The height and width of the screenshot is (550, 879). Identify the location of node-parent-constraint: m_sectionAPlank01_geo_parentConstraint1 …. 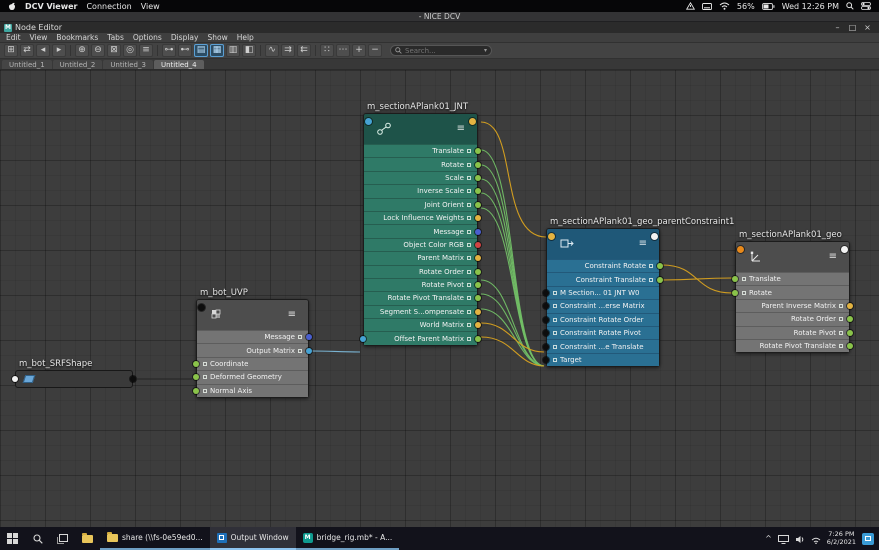
(638, 292).